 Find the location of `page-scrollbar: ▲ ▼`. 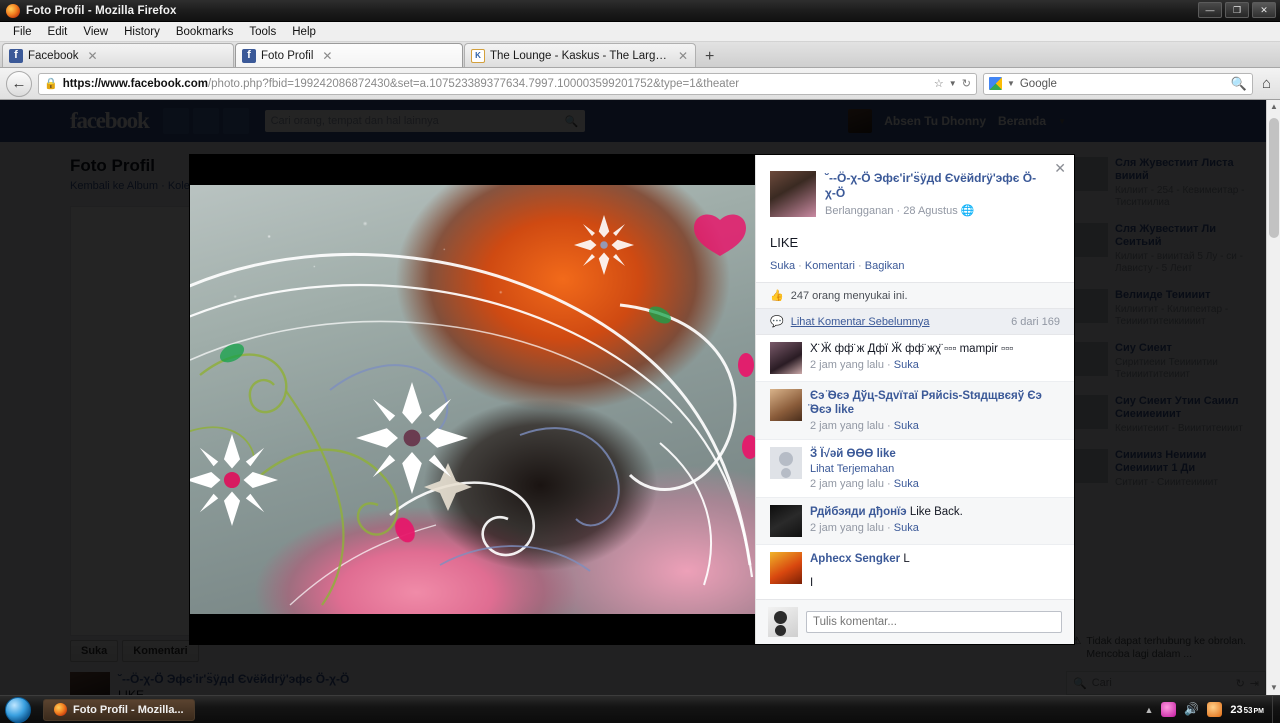

page-scrollbar: ▲ ▼ is located at coordinates (1273, 397).